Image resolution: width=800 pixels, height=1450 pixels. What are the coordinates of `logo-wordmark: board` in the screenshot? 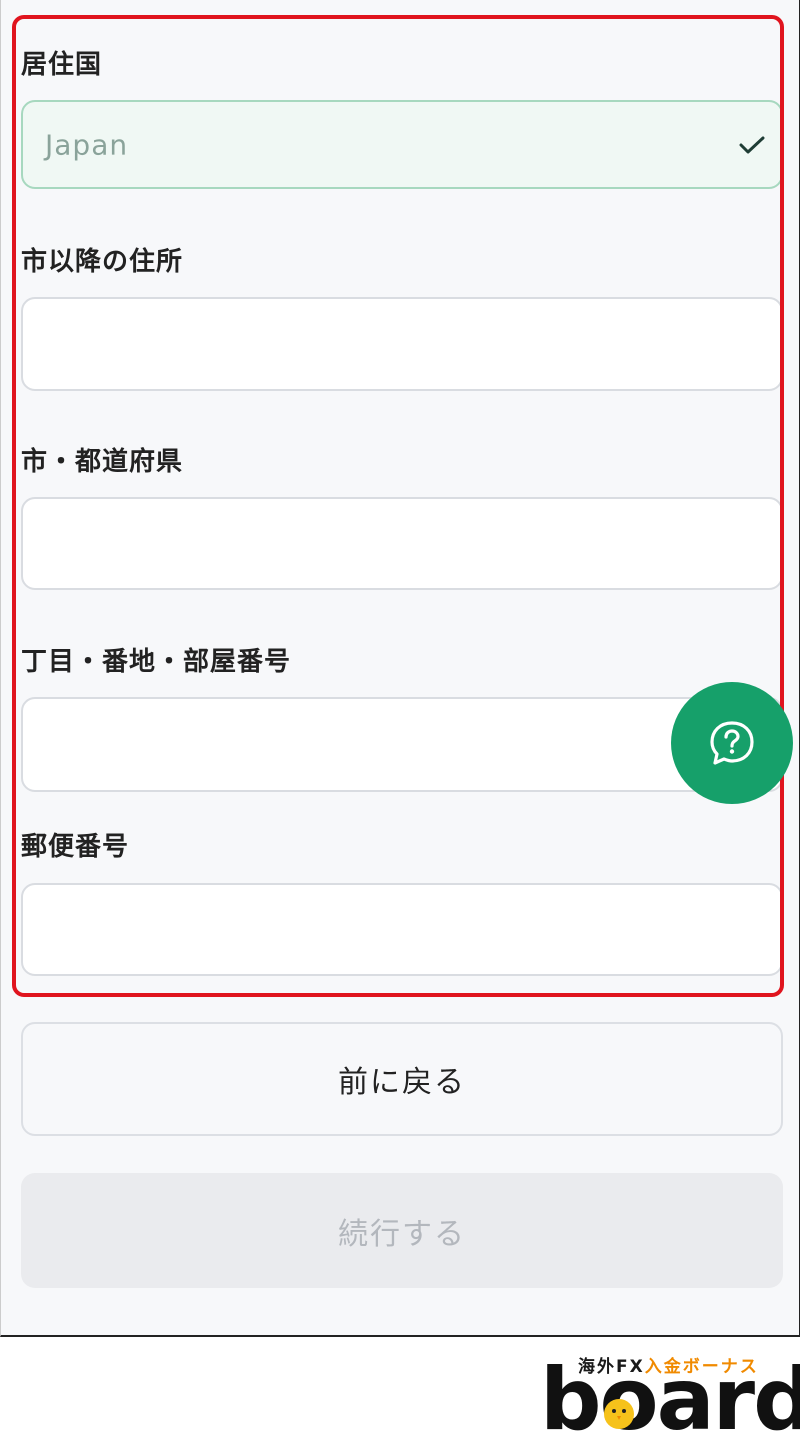 It's located at (670, 1400).